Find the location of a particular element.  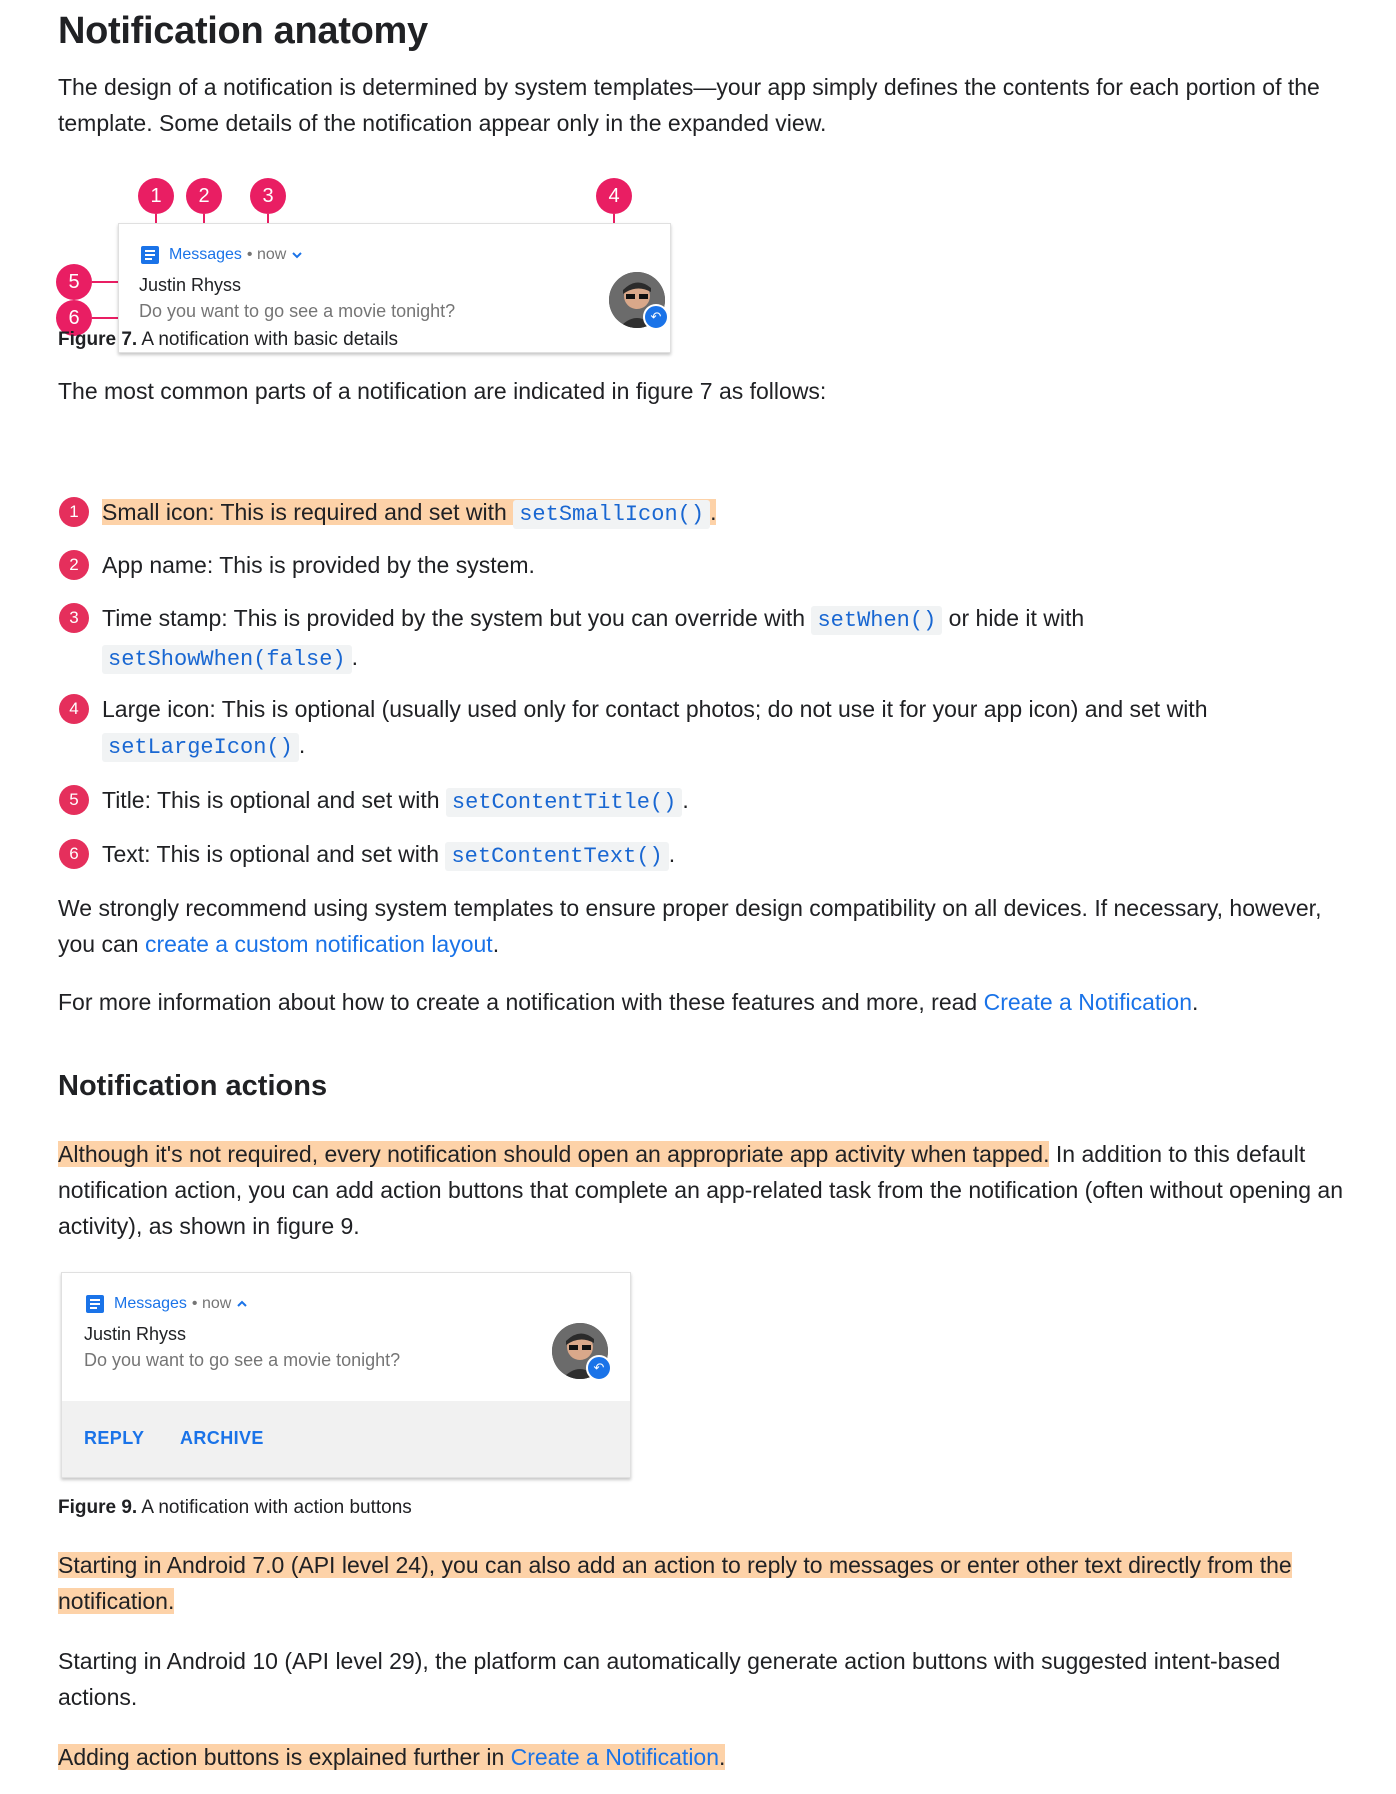

callout-3: 3 is located at coordinates (268, 196).